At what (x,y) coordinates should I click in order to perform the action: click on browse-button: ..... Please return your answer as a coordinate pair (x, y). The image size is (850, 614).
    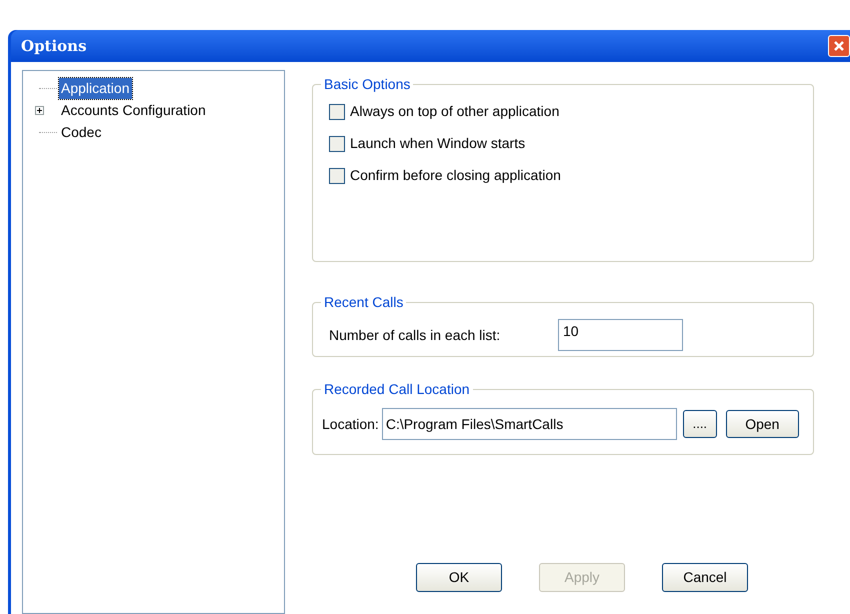
    Looking at the image, I should click on (699, 424).